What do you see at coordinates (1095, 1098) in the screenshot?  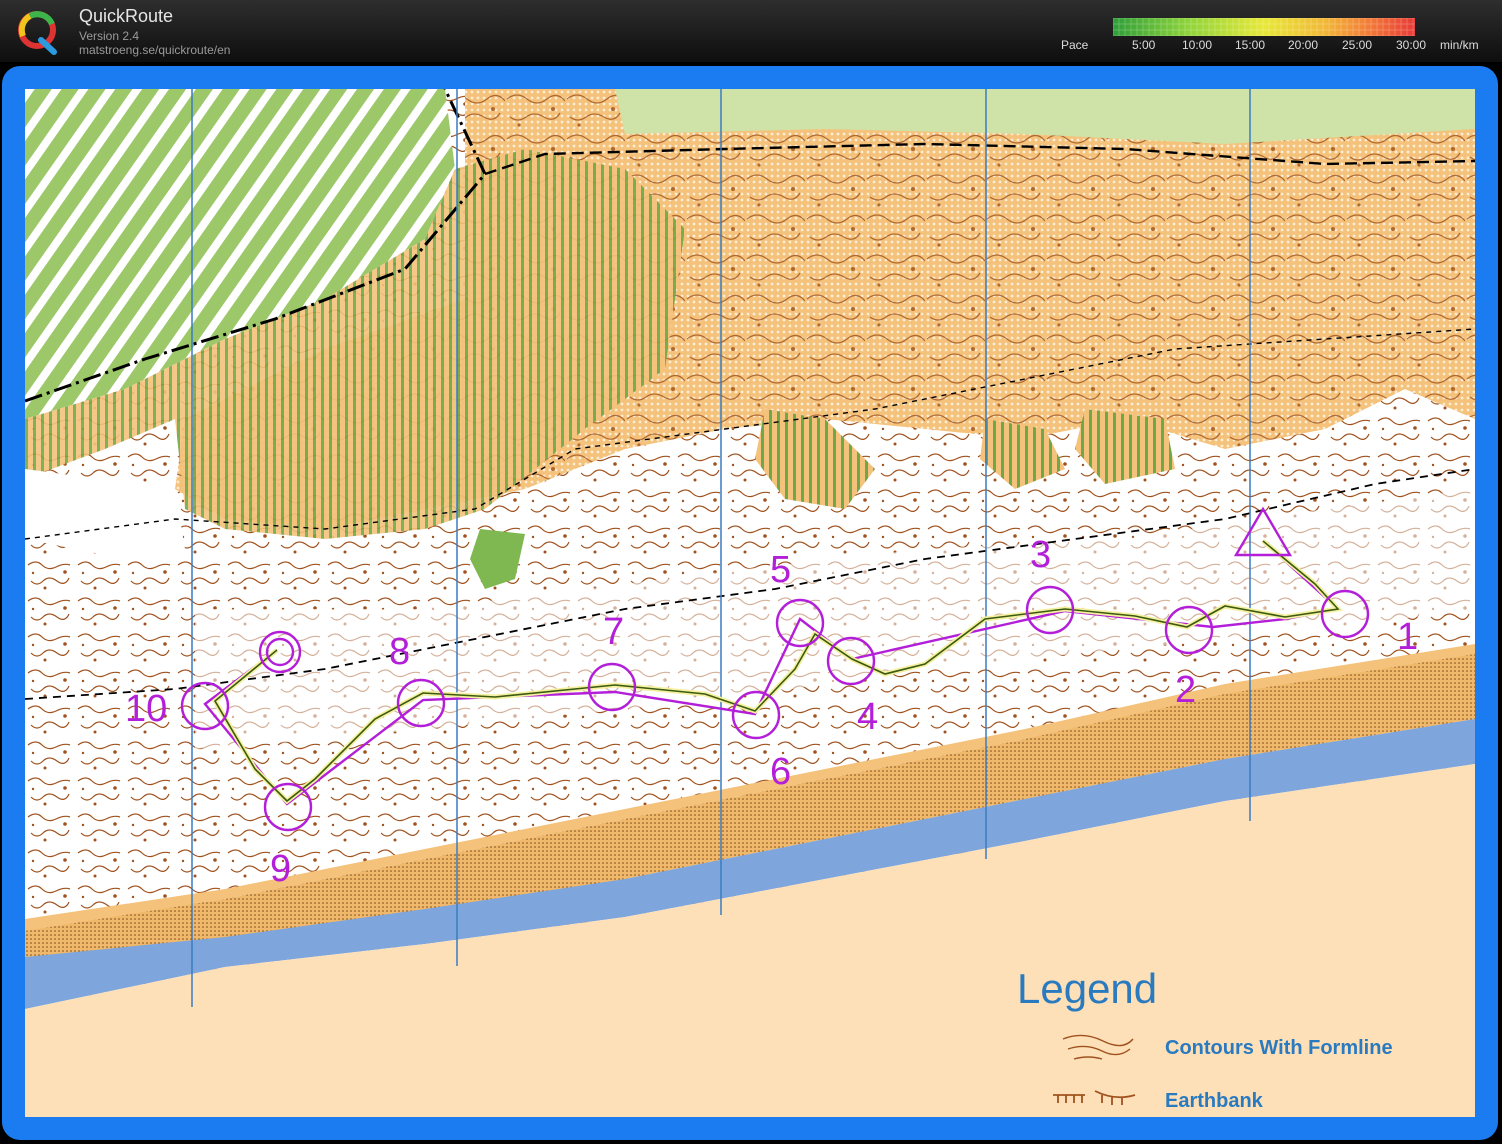 I see `earthbank-icon` at bounding box center [1095, 1098].